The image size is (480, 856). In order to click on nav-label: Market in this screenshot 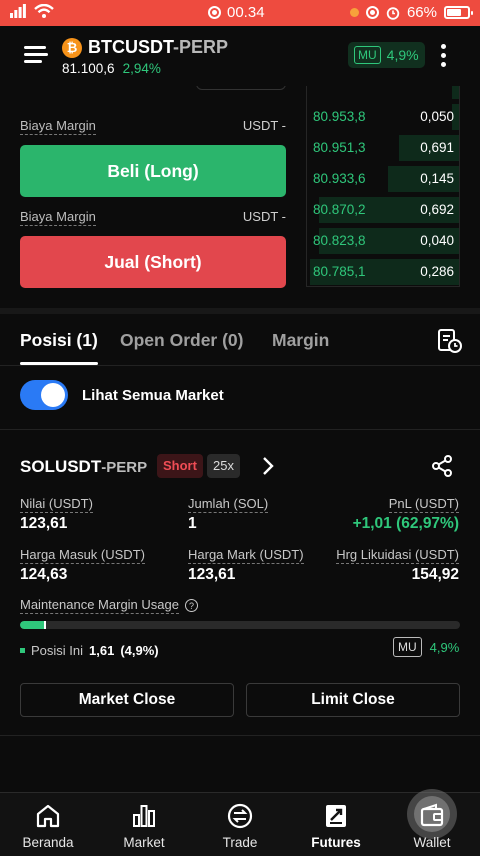, I will do `click(144, 842)`.